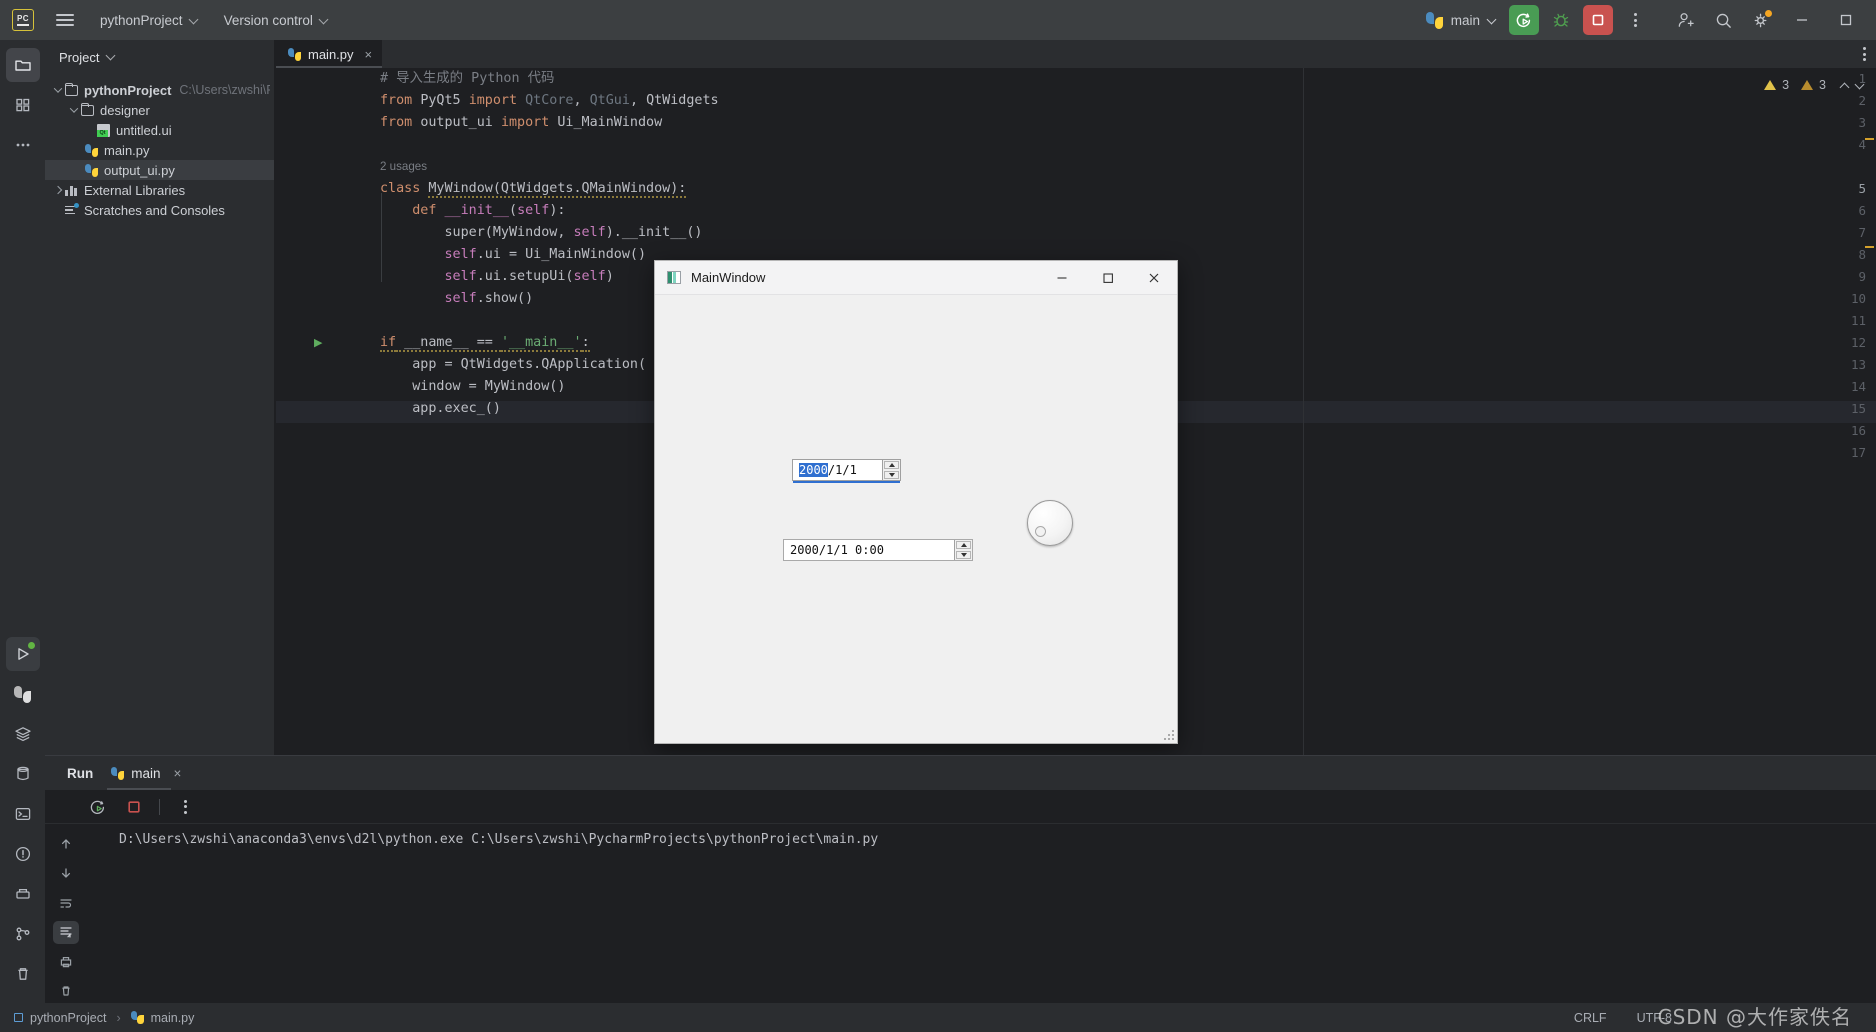  What do you see at coordinates (1561, 20) in the screenshot?
I see `debug-button` at bounding box center [1561, 20].